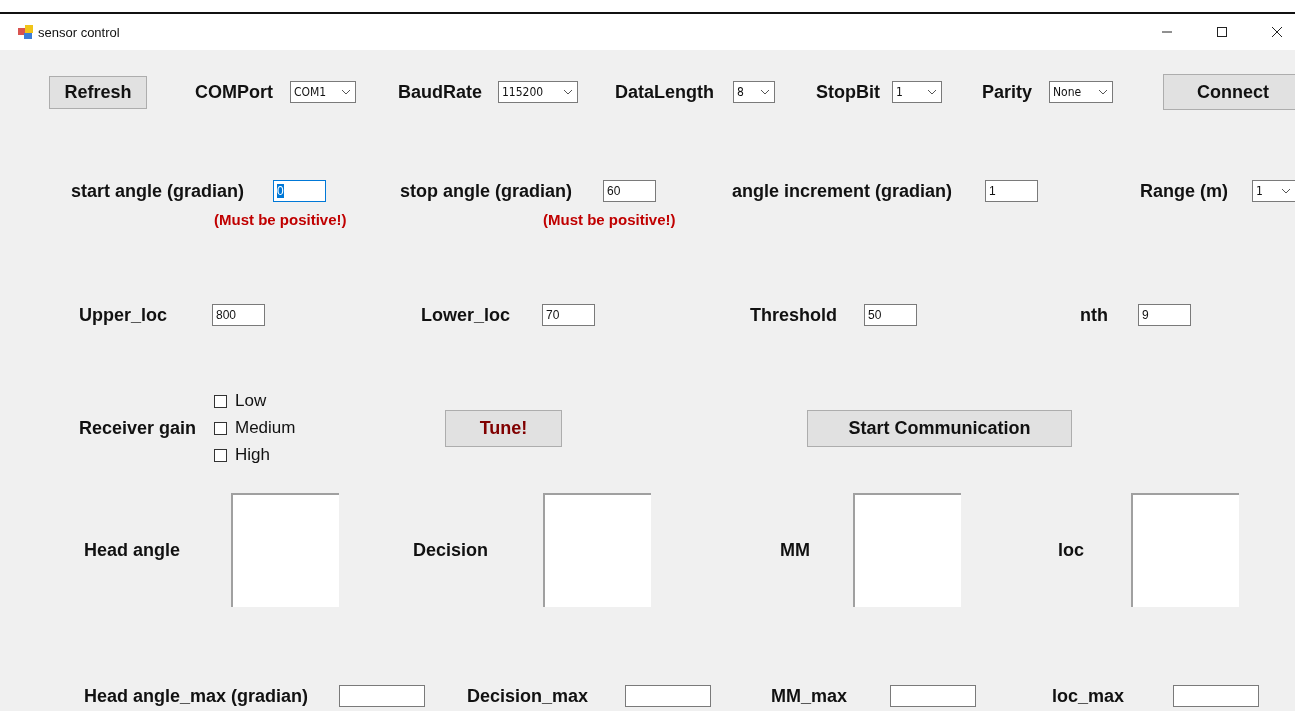 The width and height of the screenshot is (1295, 711). What do you see at coordinates (1229, 92) in the screenshot?
I see `connect-button: Connect` at bounding box center [1229, 92].